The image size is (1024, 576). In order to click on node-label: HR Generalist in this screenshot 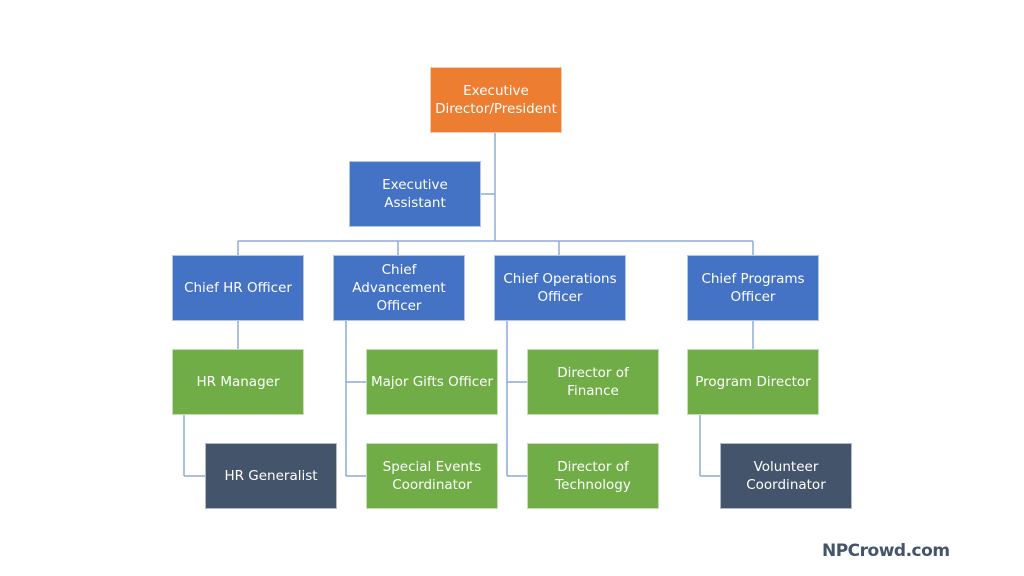, I will do `click(271, 476)`.